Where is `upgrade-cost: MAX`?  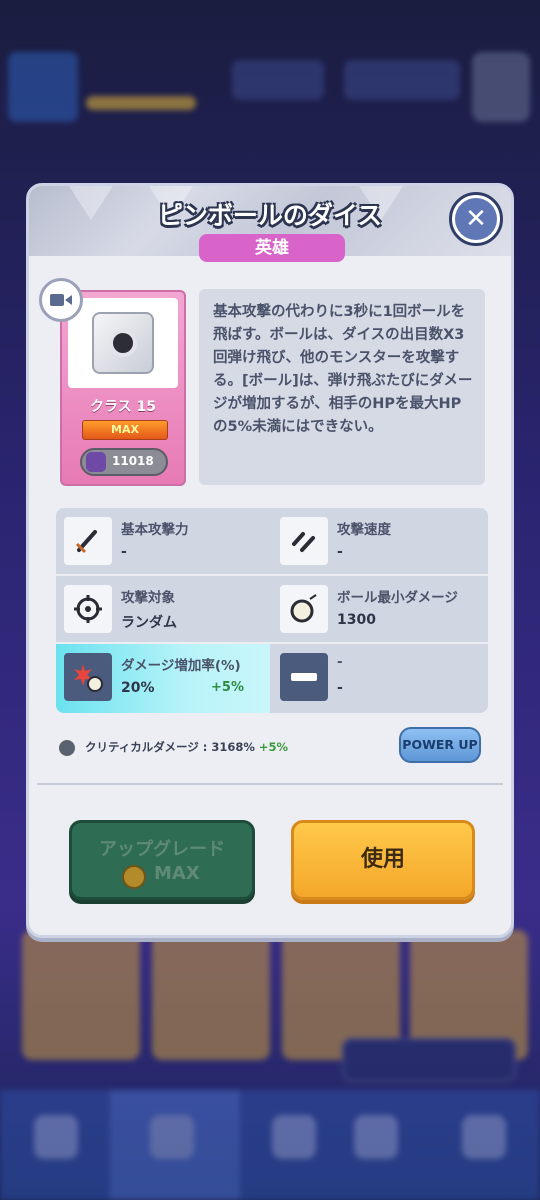 upgrade-cost: MAX is located at coordinates (177, 873).